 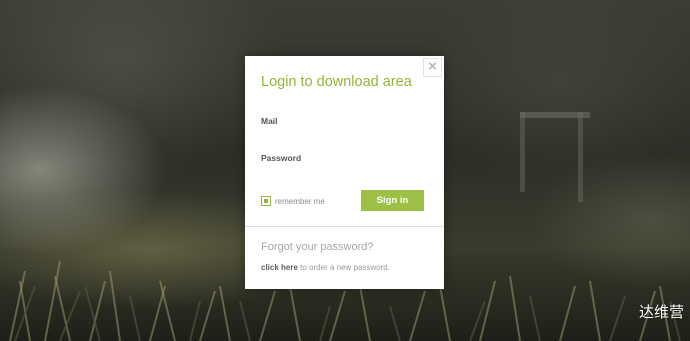 What do you see at coordinates (344, 136) in the screenshot?
I see `mail-input` at bounding box center [344, 136].